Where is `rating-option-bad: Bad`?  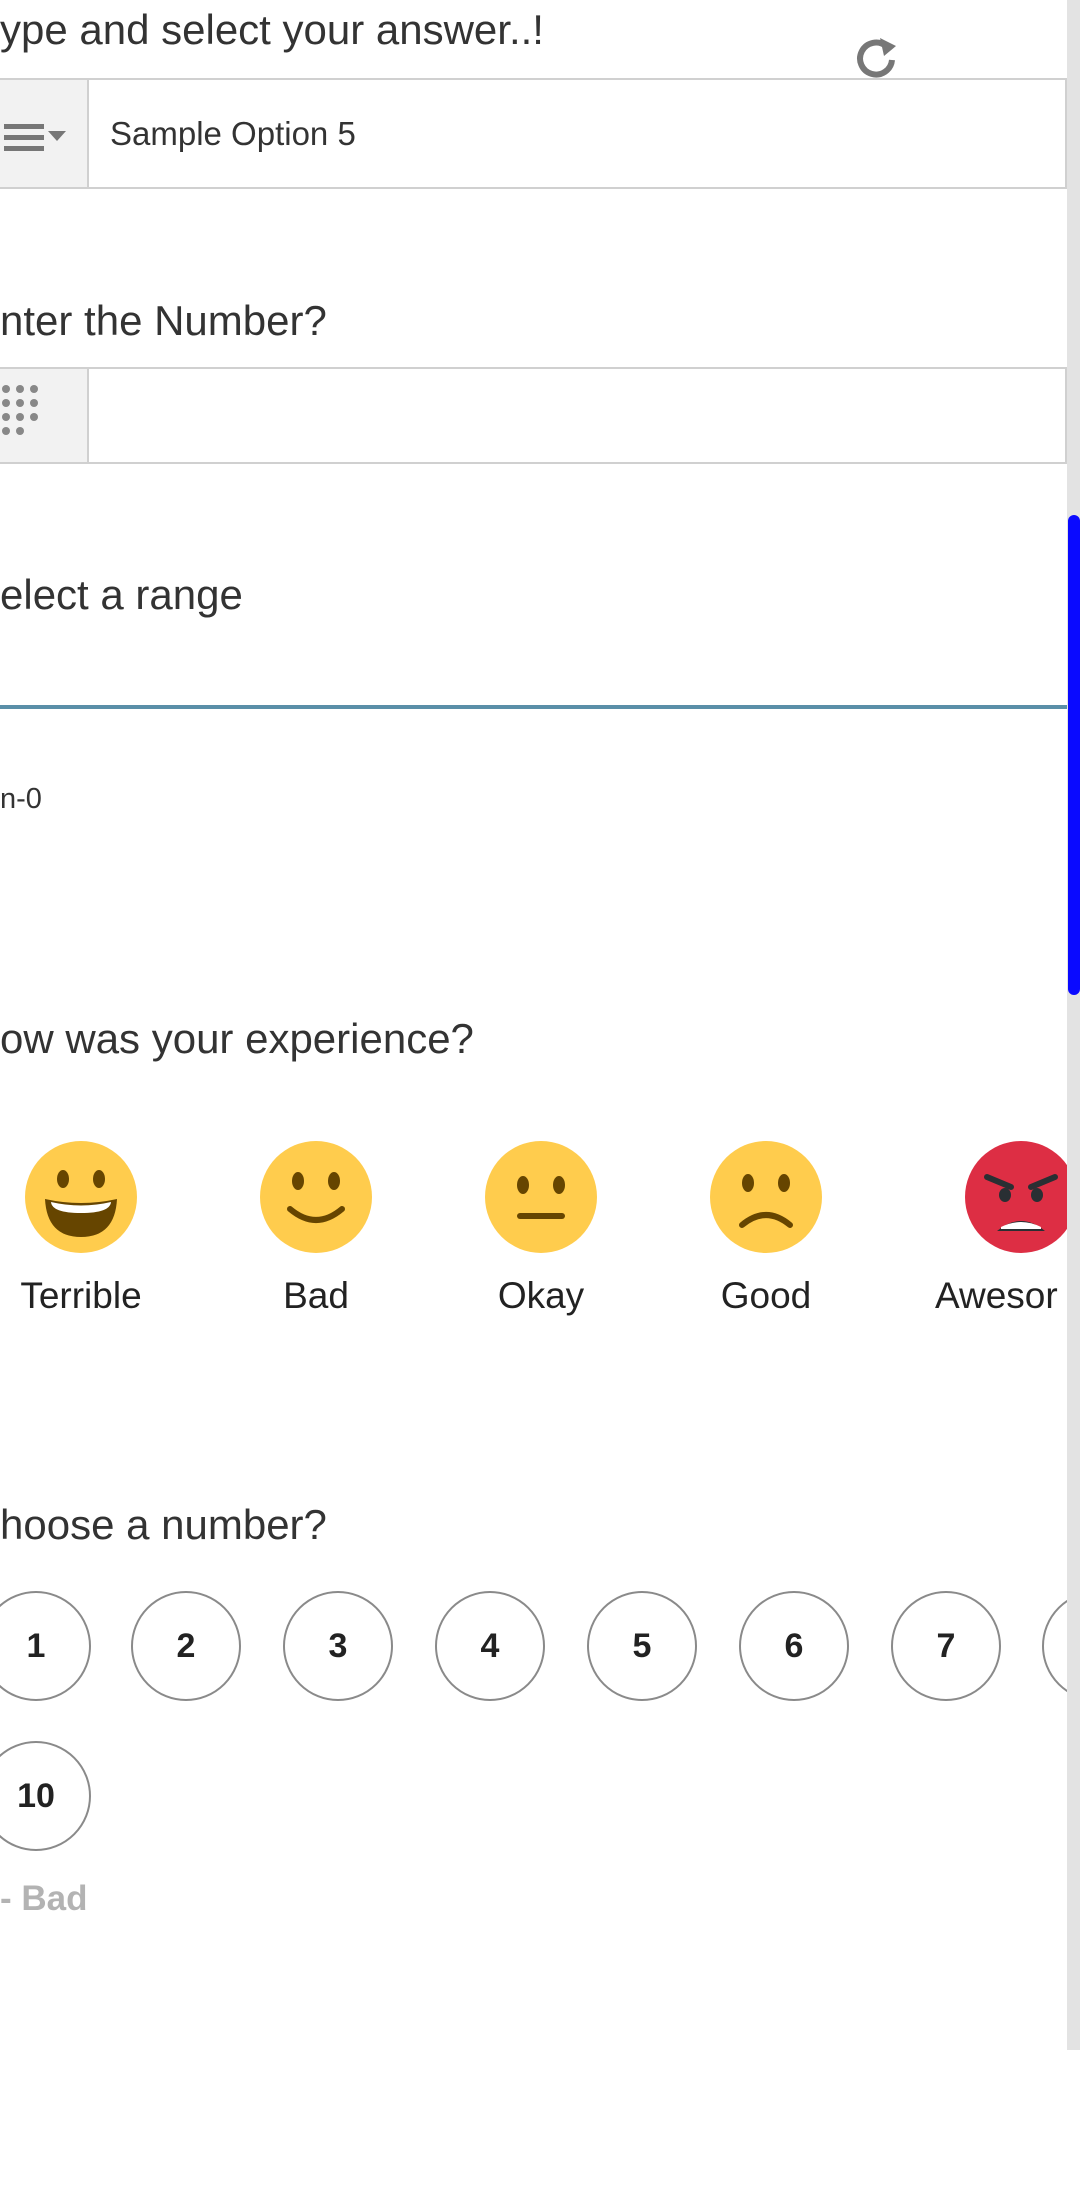 rating-option-bad: Bad is located at coordinates (316, 1229).